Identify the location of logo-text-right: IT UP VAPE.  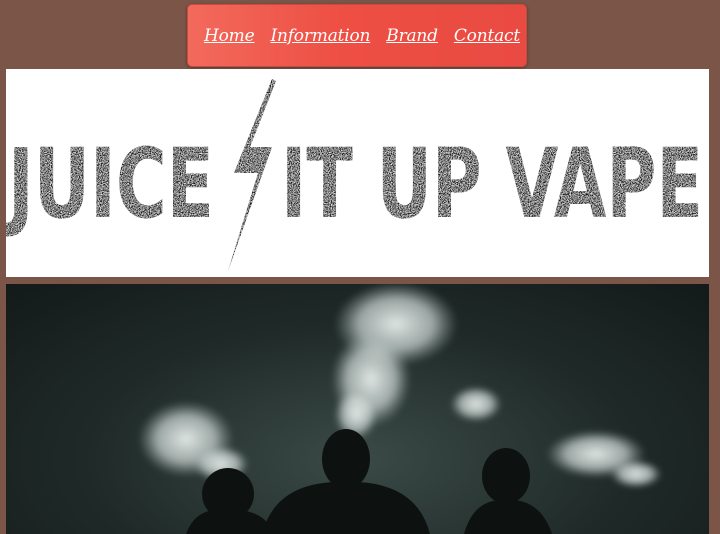
(492, 184).